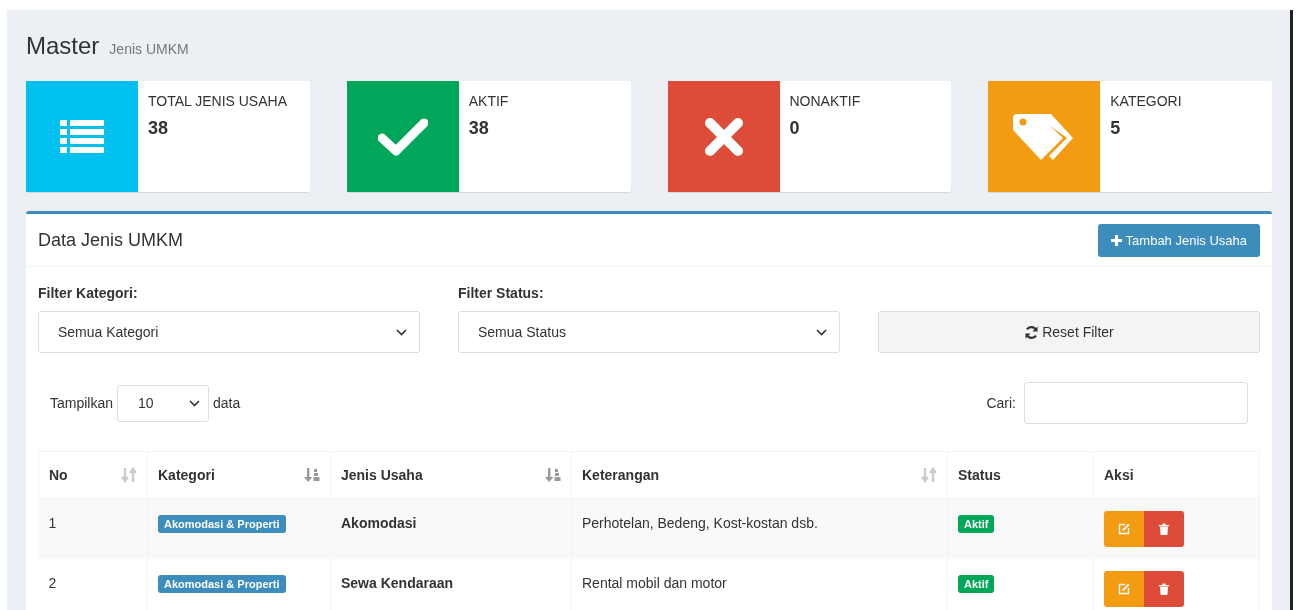 The height and width of the screenshot is (610, 1298). Describe the element at coordinates (93, 584) in the screenshot. I see `table-cell: 2` at that location.